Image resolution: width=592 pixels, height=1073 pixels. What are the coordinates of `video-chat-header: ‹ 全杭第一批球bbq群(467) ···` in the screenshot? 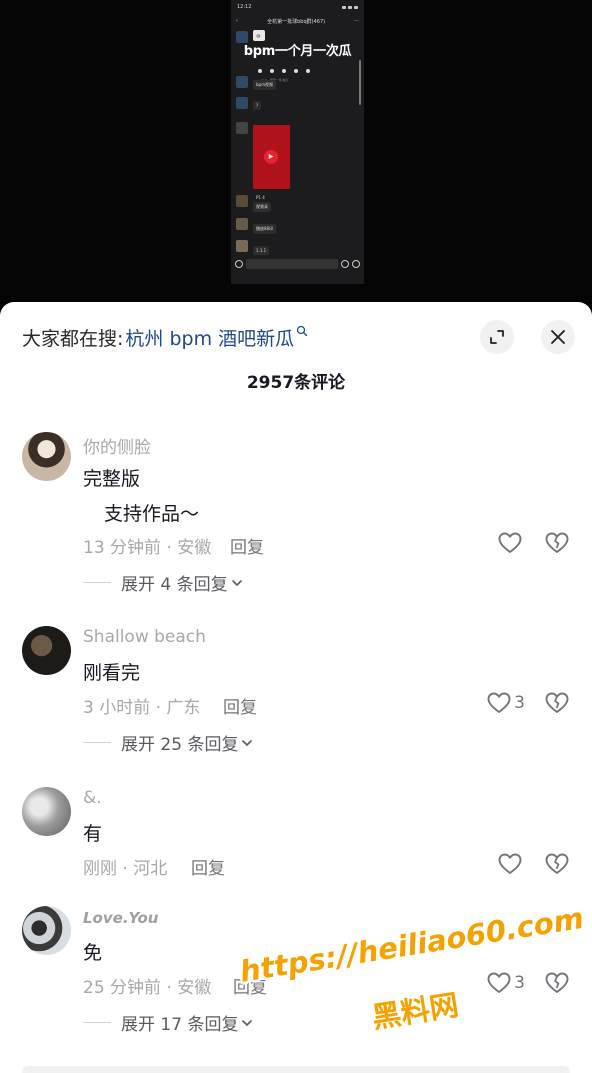 It's located at (297, 21).